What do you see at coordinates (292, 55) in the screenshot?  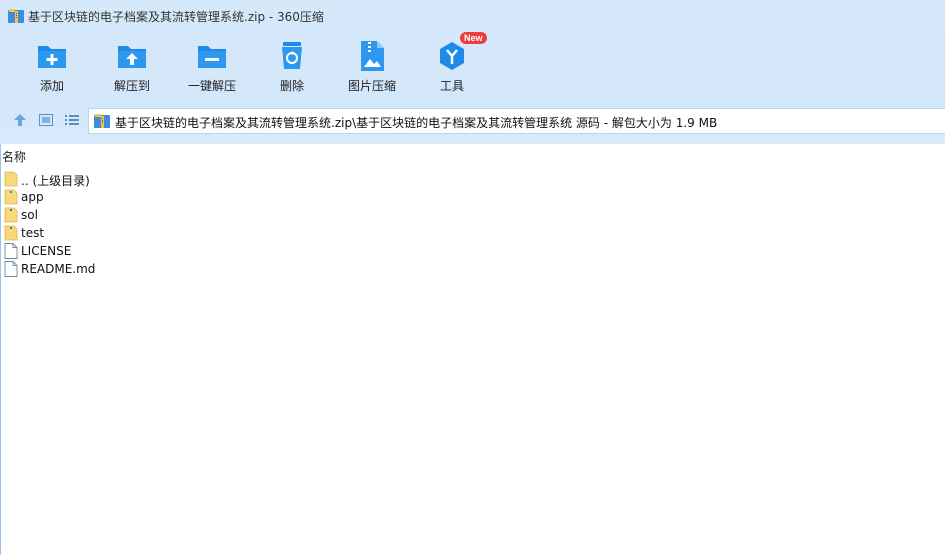 I see `recycle-bin-icon` at bounding box center [292, 55].